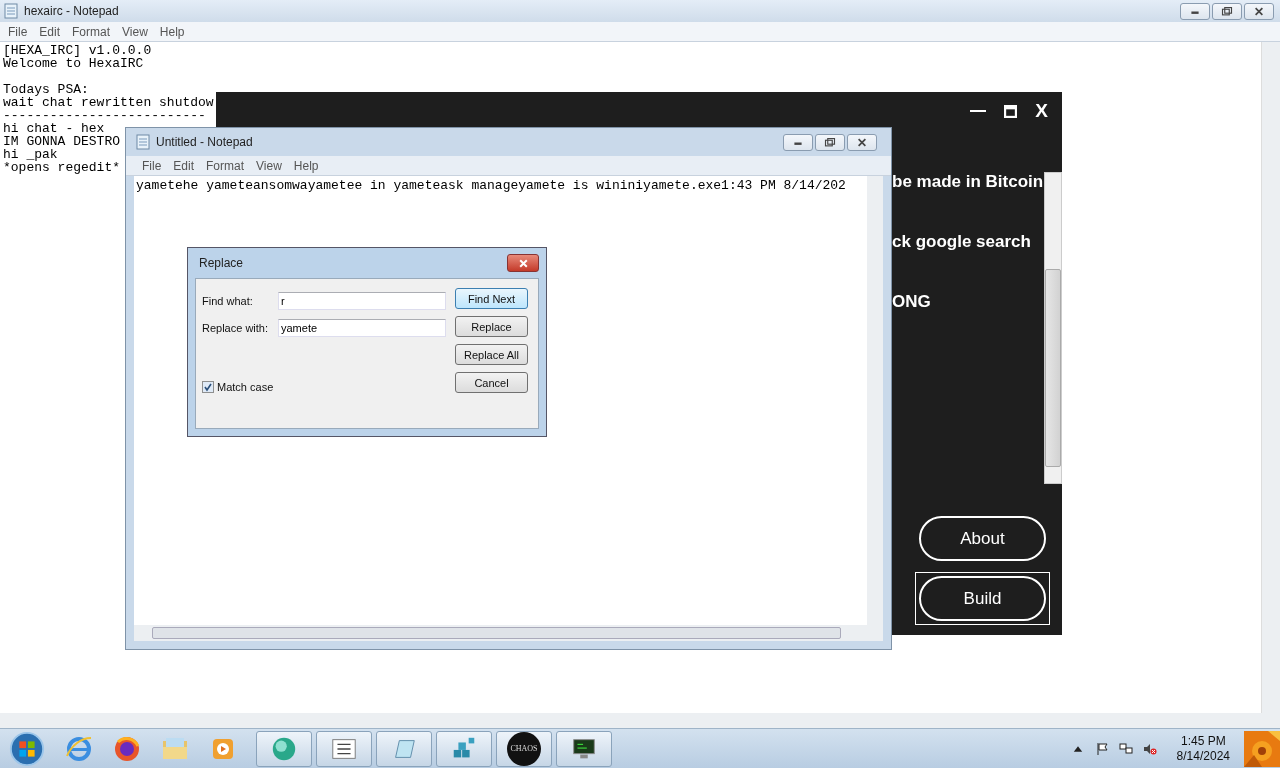 The width and height of the screenshot is (1280, 768). Describe the element at coordinates (30, 154) in the screenshot. I see `text-line: hi _pak` at that location.